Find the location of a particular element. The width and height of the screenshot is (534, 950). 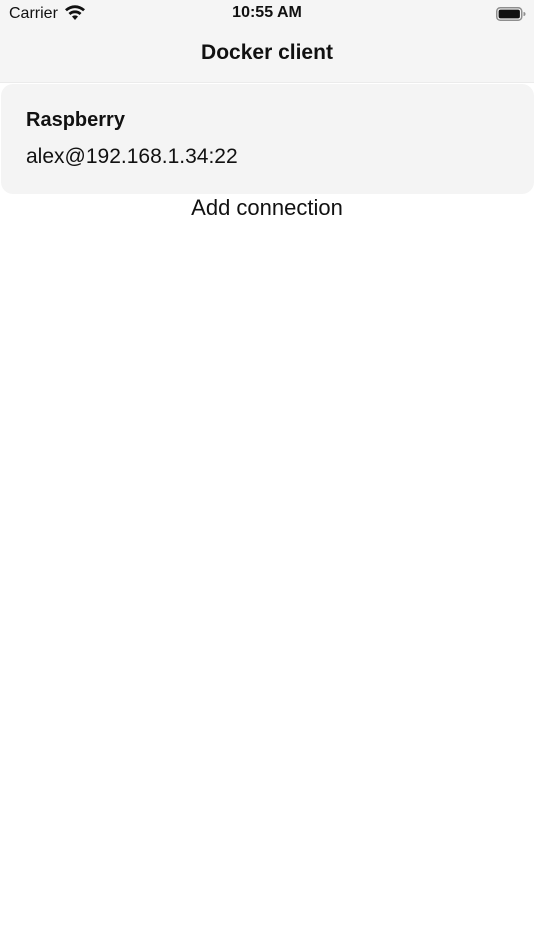

page-title: Docker client is located at coordinates (267, 52).